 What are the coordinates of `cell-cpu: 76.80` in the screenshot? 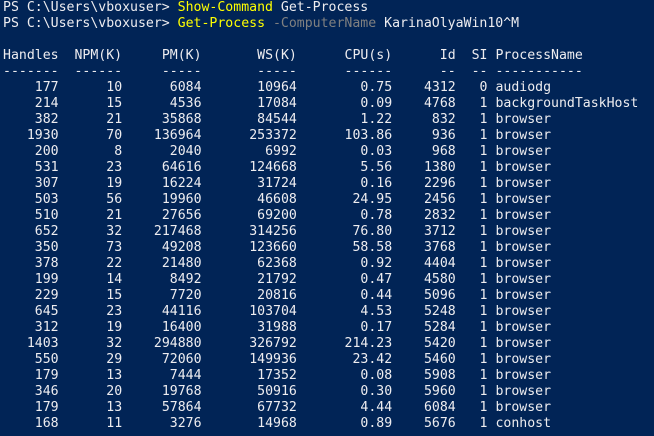 It's located at (372, 231).